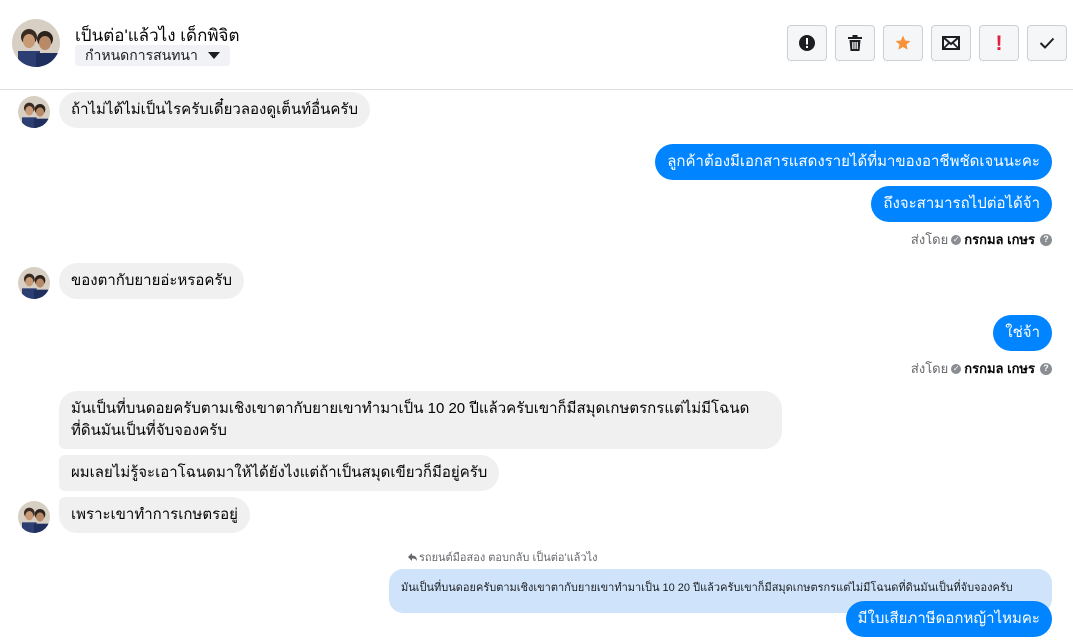  I want to click on conversation-header: เป็นต่อ'แล้วไง เด็กพิจิต กำหนดการสนทนา !, so click(536, 45).